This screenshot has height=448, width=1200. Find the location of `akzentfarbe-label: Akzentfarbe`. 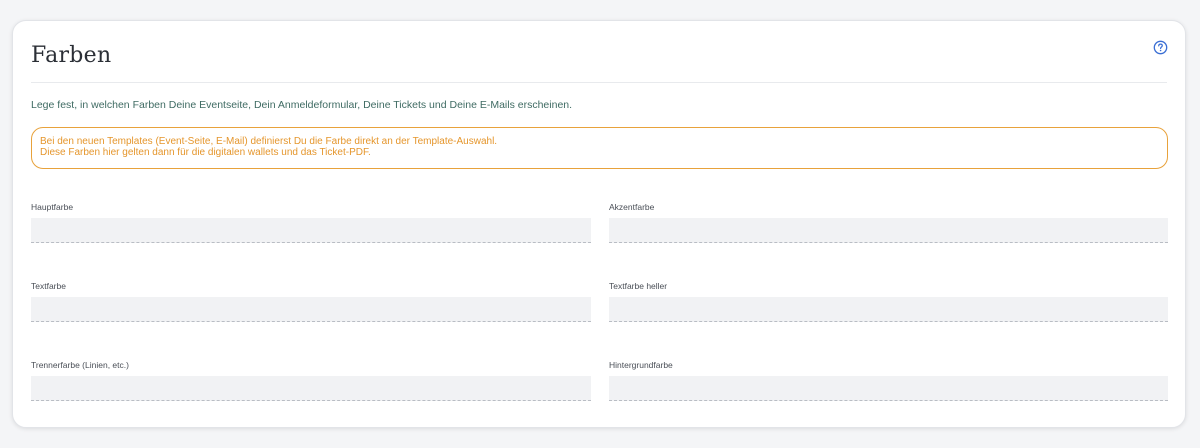

akzentfarbe-label: Akzentfarbe is located at coordinates (632, 207).